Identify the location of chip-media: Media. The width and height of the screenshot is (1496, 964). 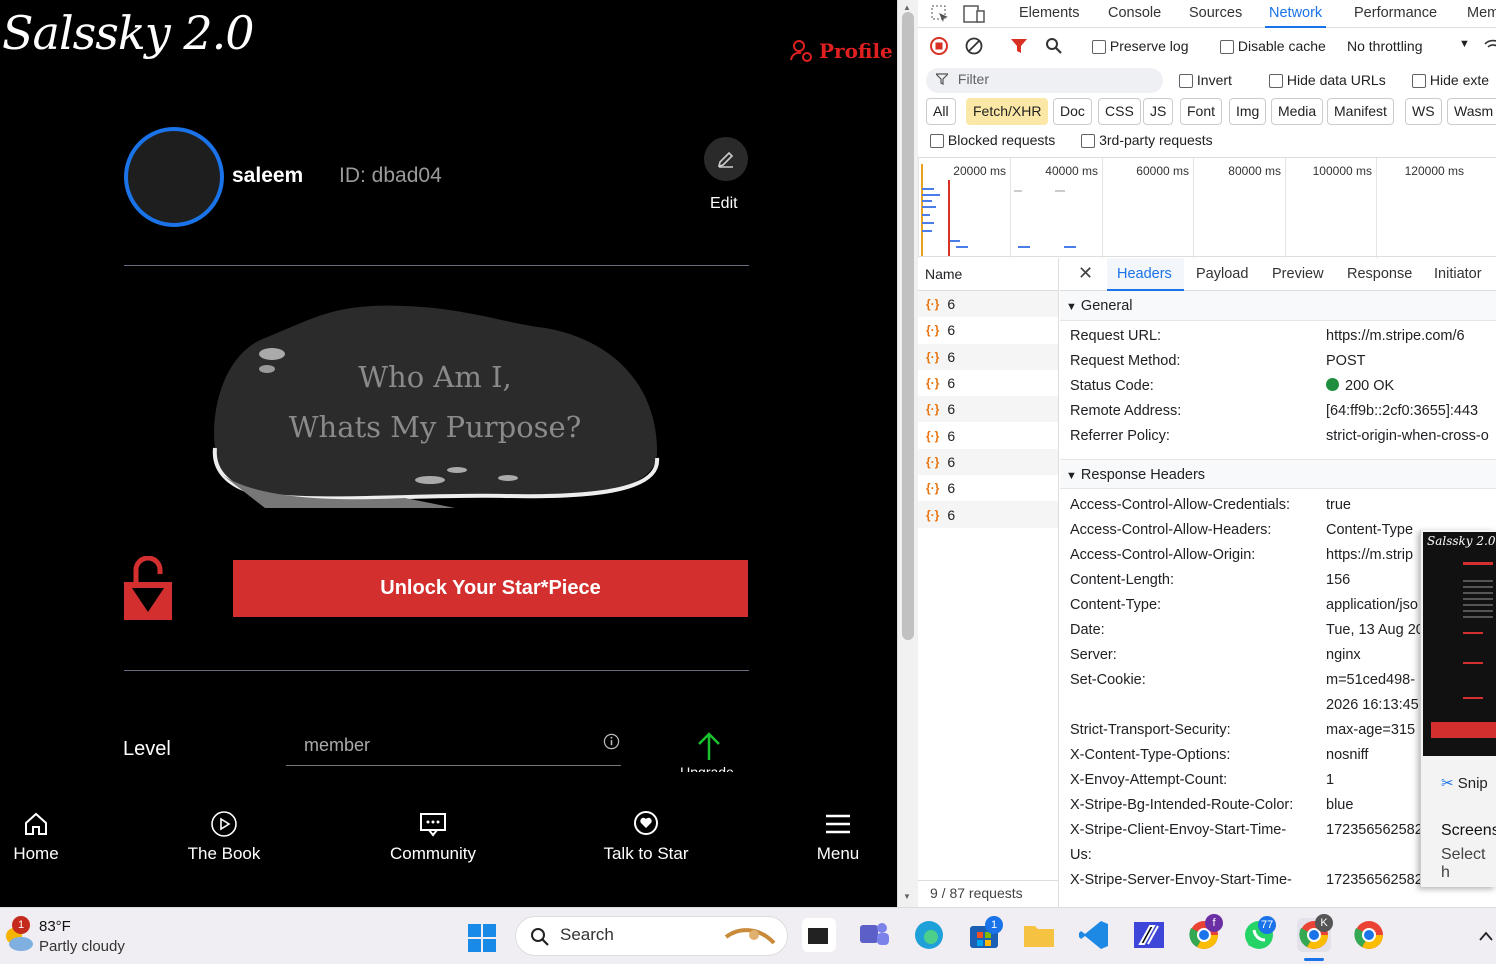
(1297, 111).